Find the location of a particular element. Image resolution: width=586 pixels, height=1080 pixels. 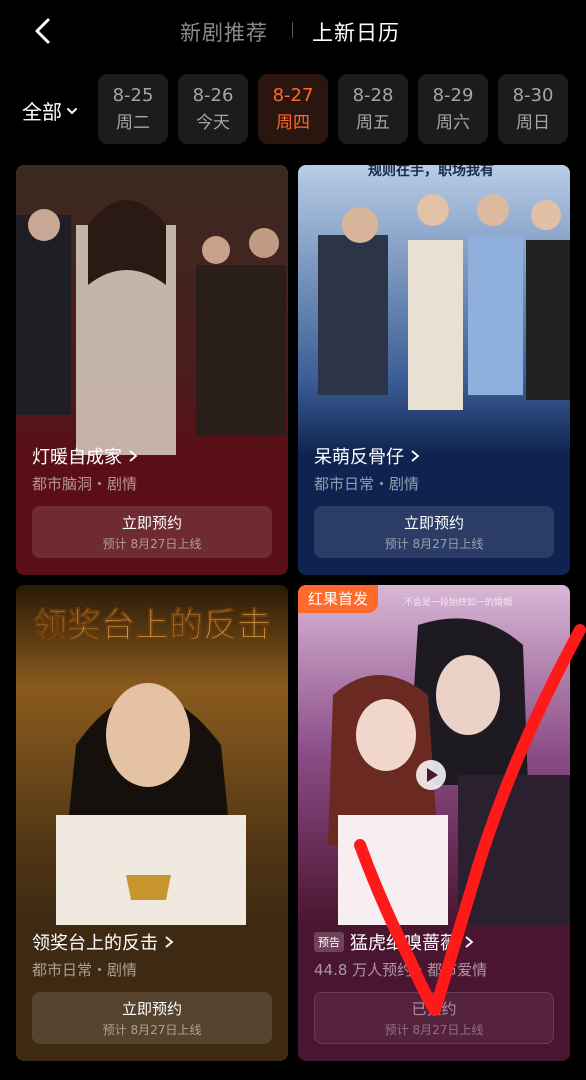

drama-title-link: 预告 猛虎细嗅蔷薇 is located at coordinates (394, 942).